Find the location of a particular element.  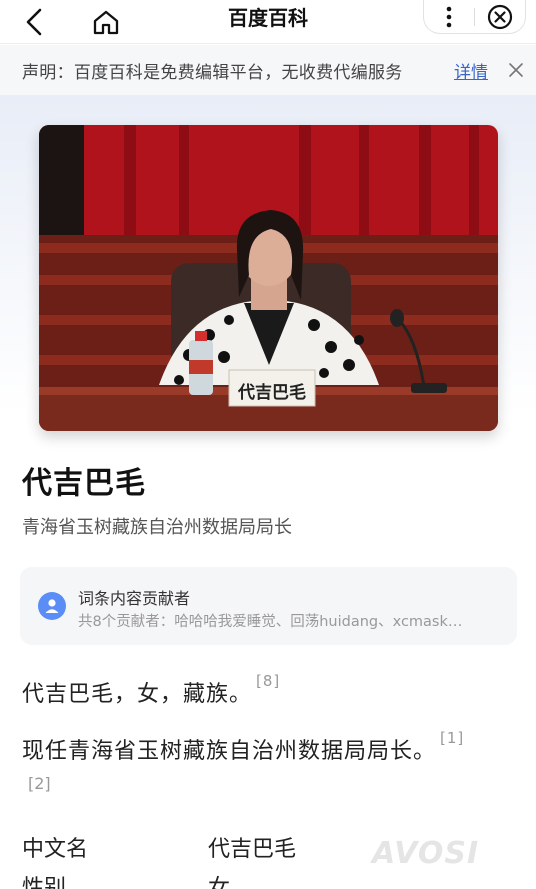

close-circle-icon is located at coordinates (500, 16).